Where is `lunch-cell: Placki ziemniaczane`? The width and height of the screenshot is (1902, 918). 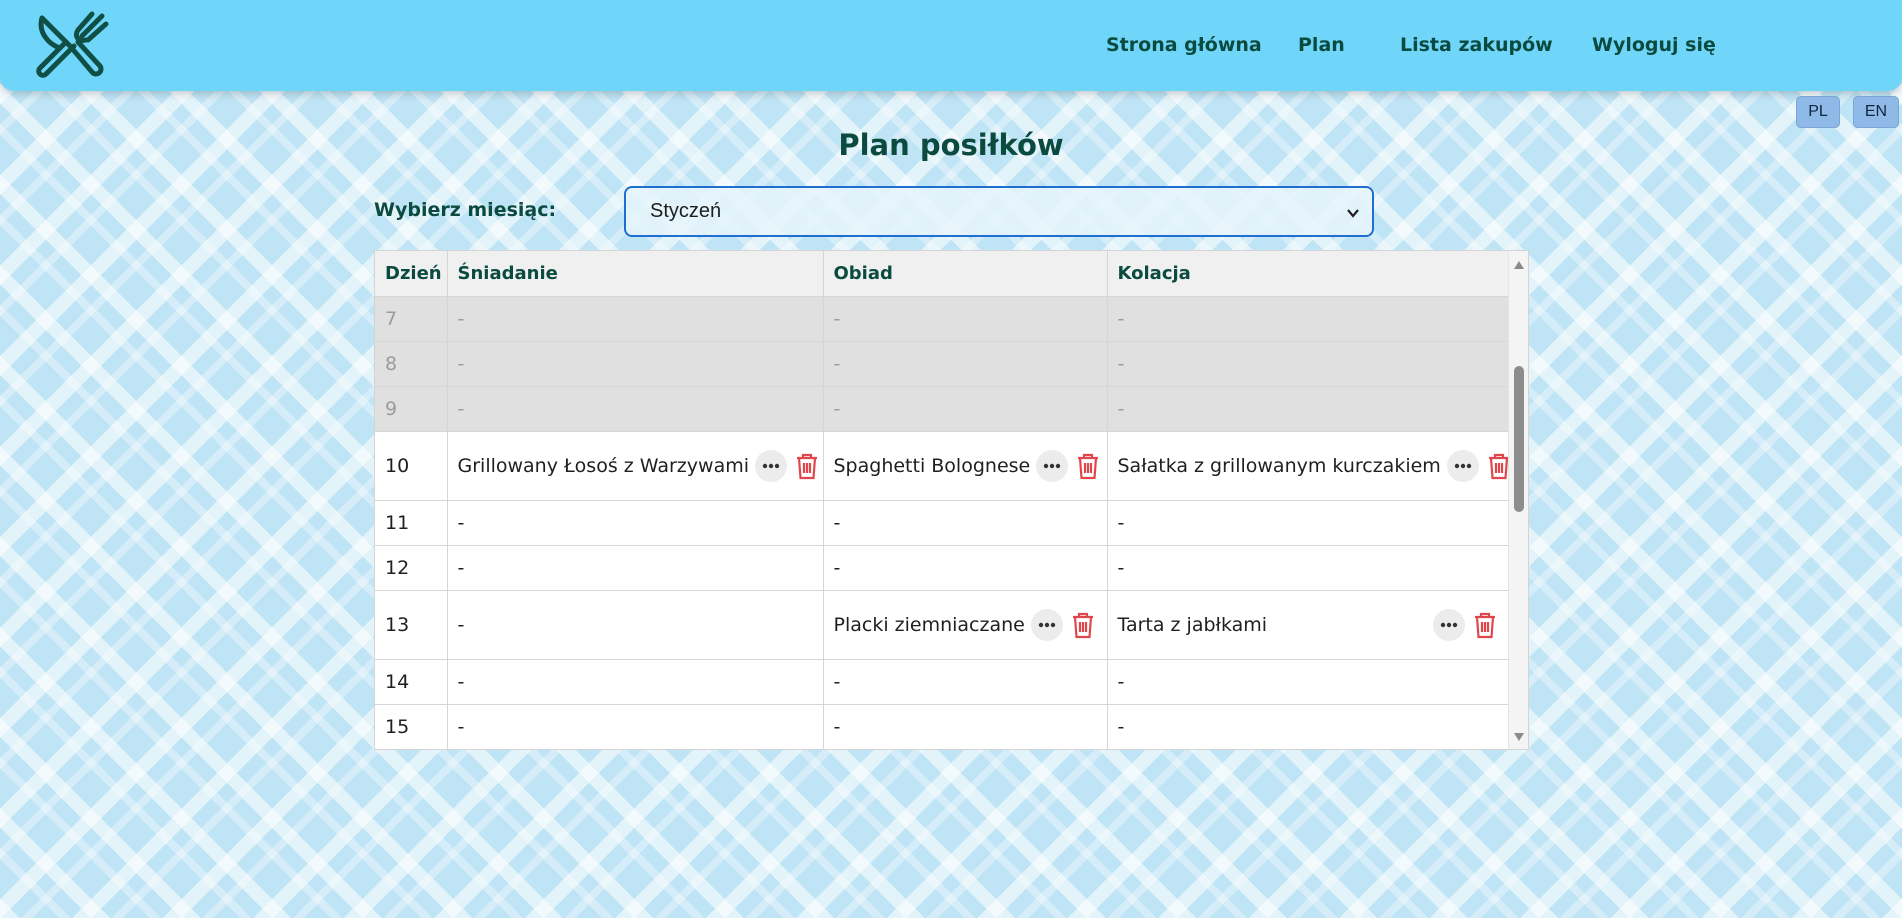 lunch-cell: Placki ziemniaczane is located at coordinates (965, 625).